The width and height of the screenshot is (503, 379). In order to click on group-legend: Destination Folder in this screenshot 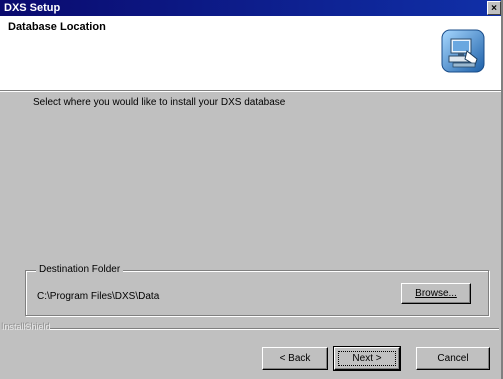, I will do `click(80, 269)`.